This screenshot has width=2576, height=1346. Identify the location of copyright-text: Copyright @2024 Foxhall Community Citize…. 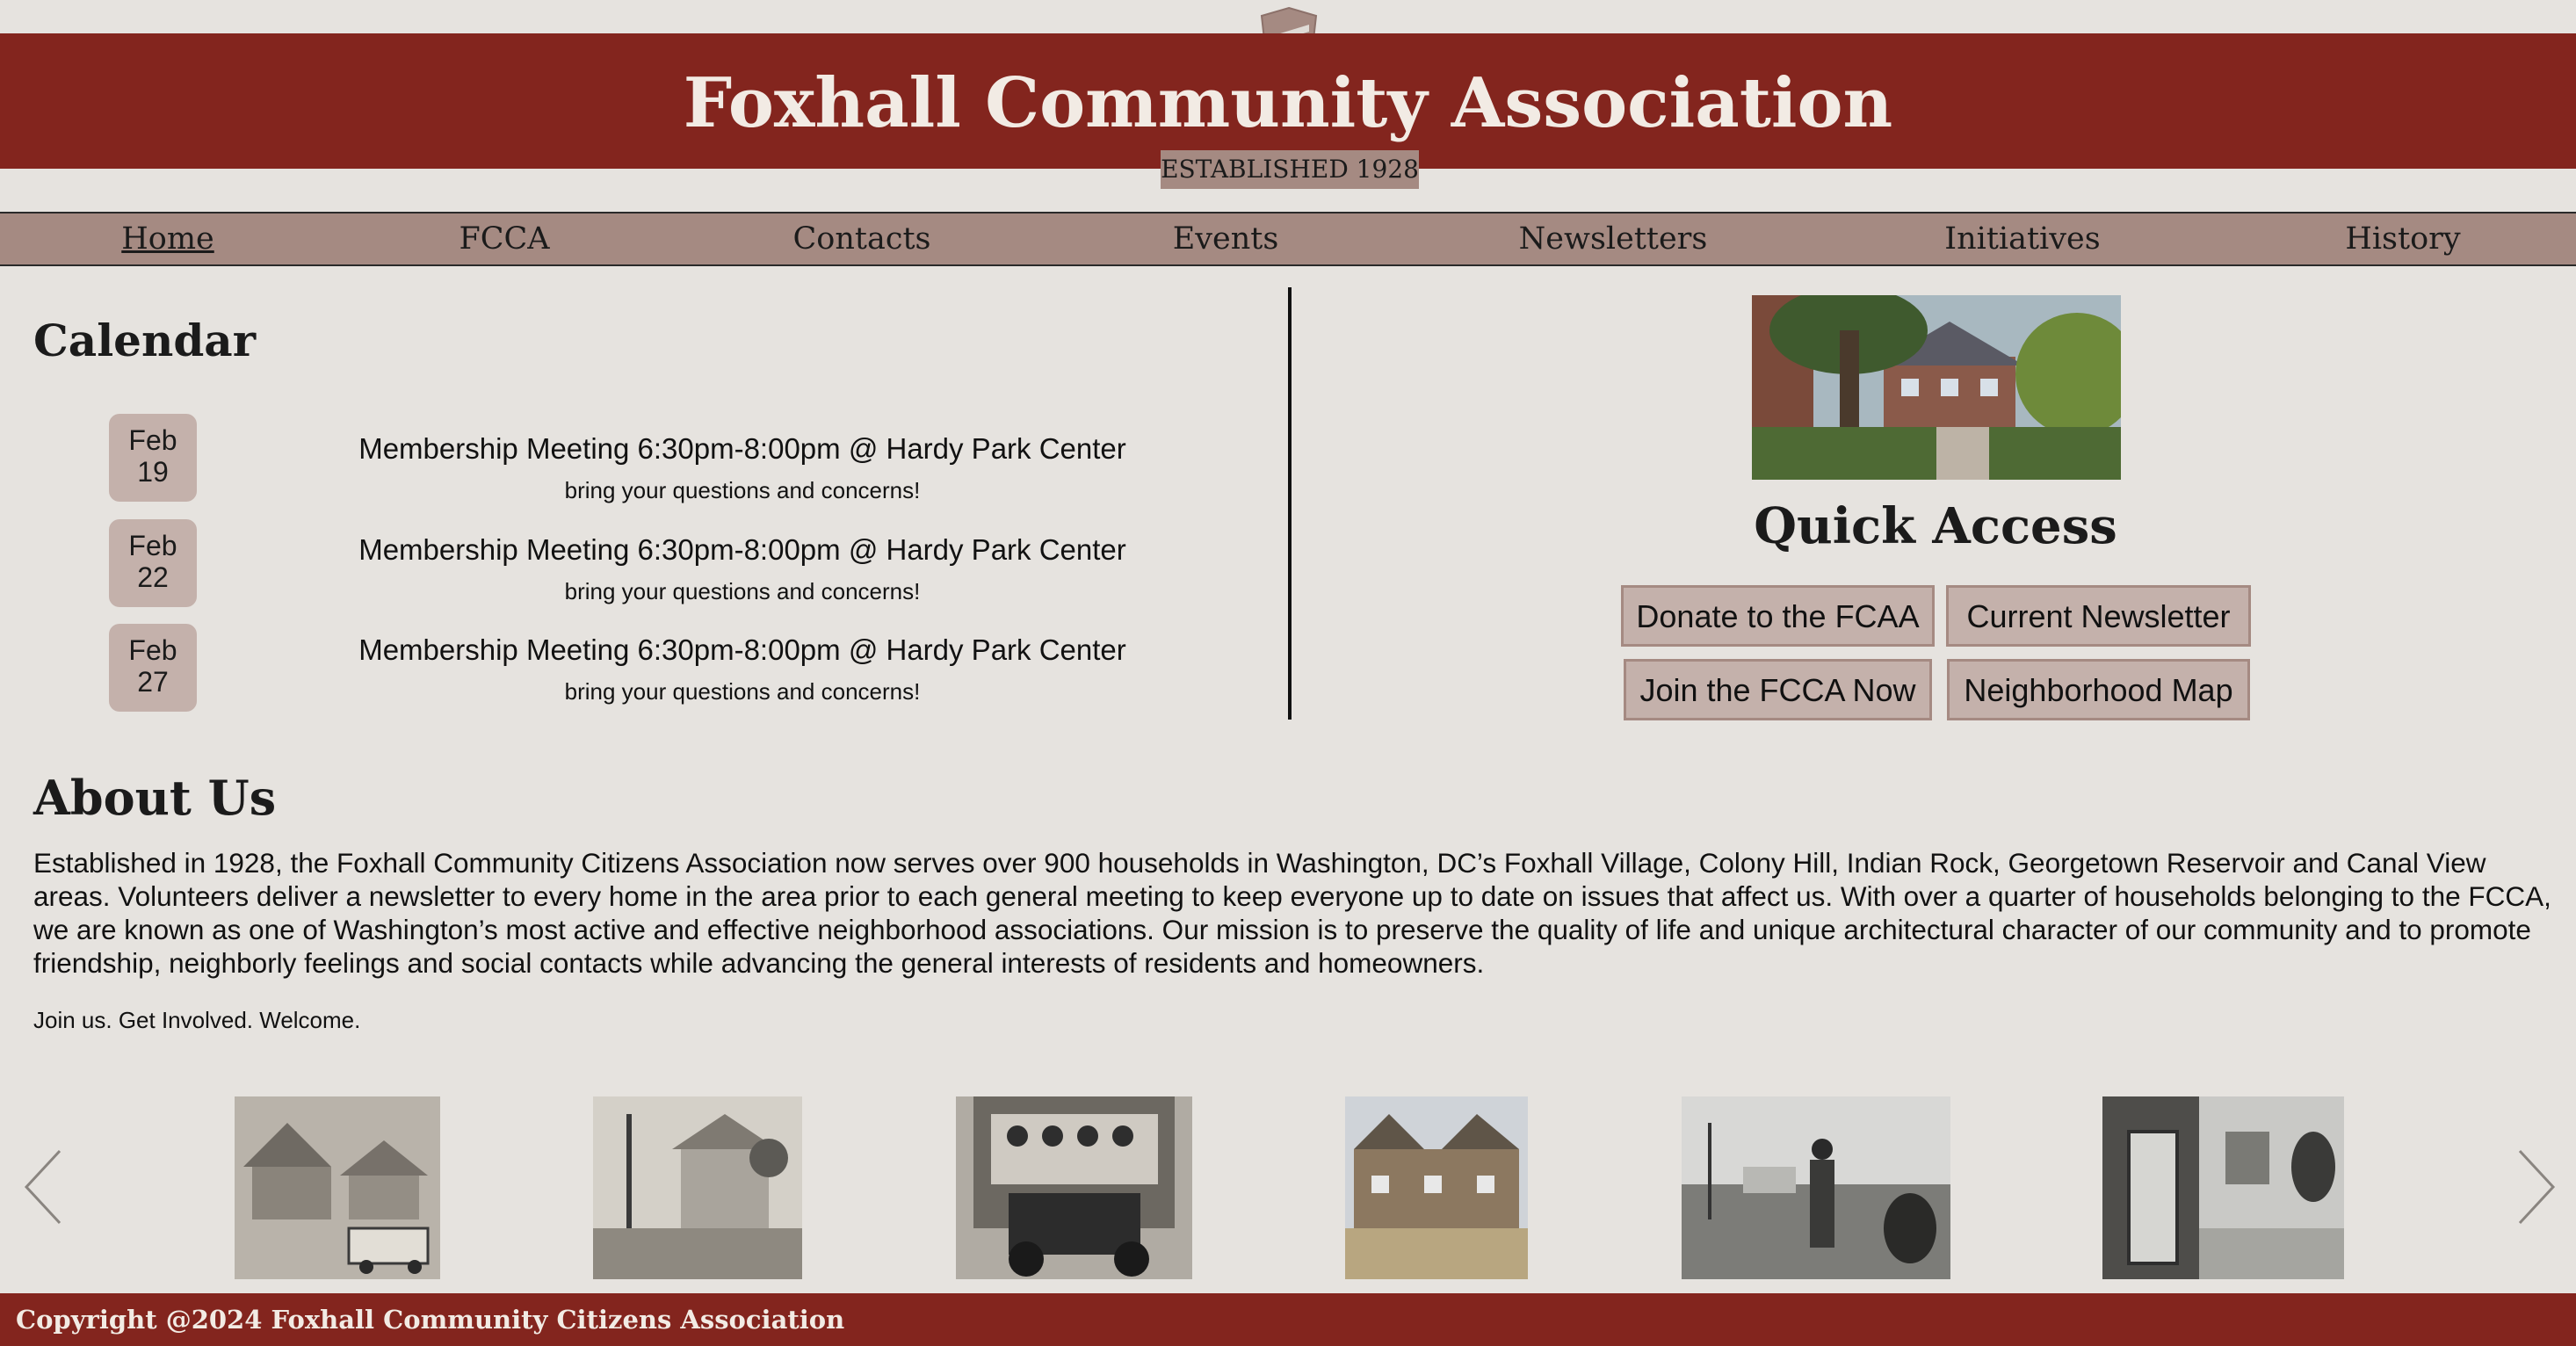
(430, 1320).